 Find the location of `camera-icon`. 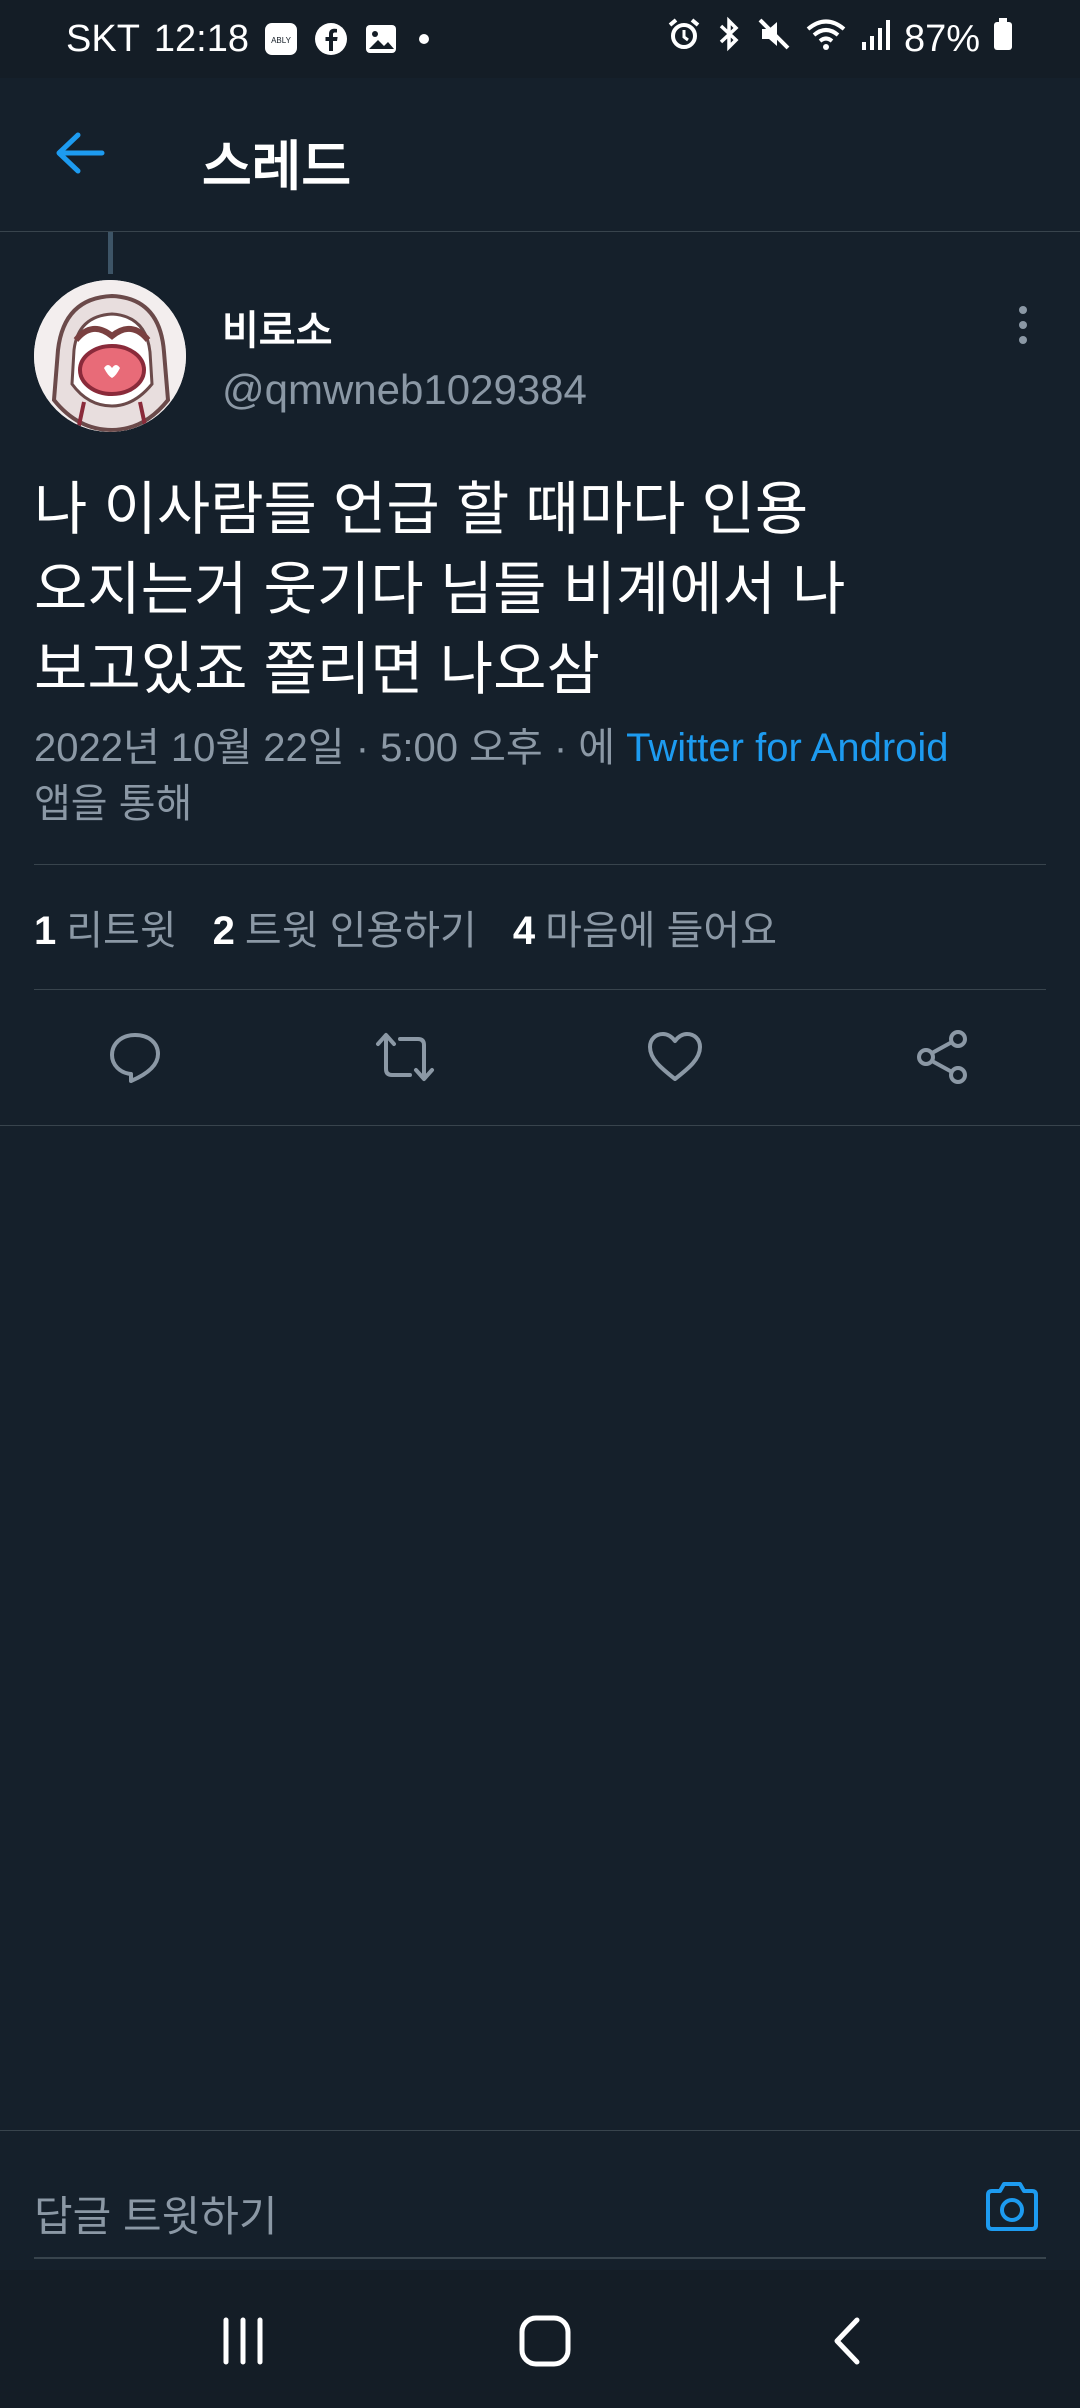

camera-icon is located at coordinates (1012, 2206).